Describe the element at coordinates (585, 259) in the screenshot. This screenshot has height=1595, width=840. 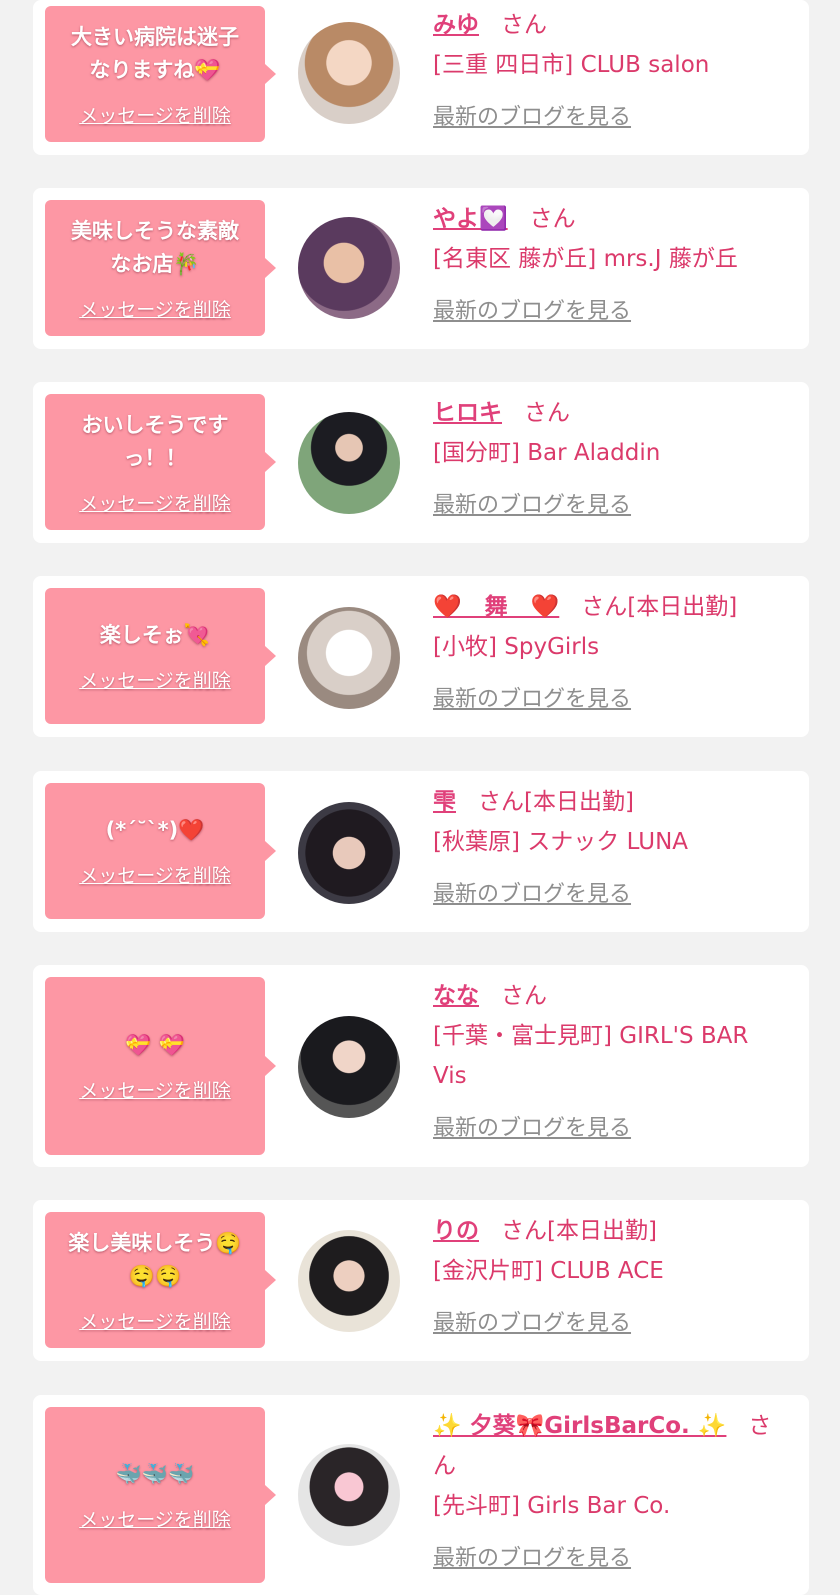
I see `shop-text: [名東区 藤が丘] mrs.J 藤が丘` at that location.